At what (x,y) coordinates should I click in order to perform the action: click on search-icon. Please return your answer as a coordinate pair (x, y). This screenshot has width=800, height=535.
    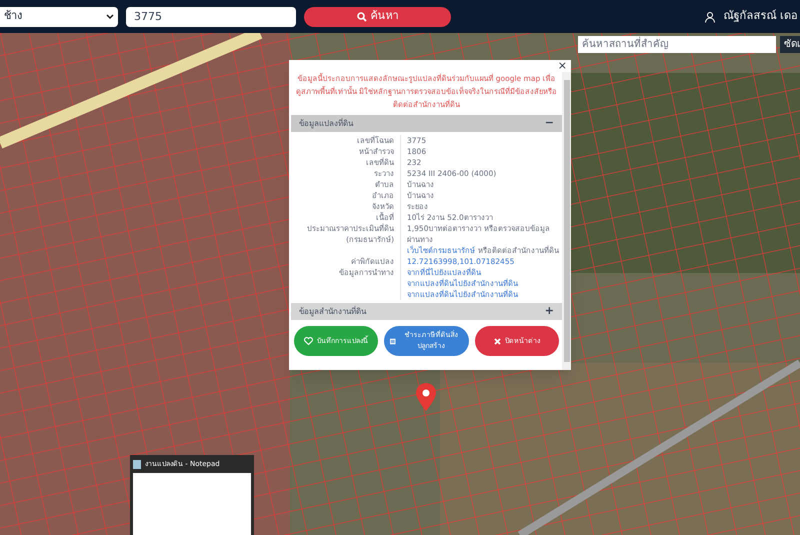
    Looking at the image, I should click on (361, 17).